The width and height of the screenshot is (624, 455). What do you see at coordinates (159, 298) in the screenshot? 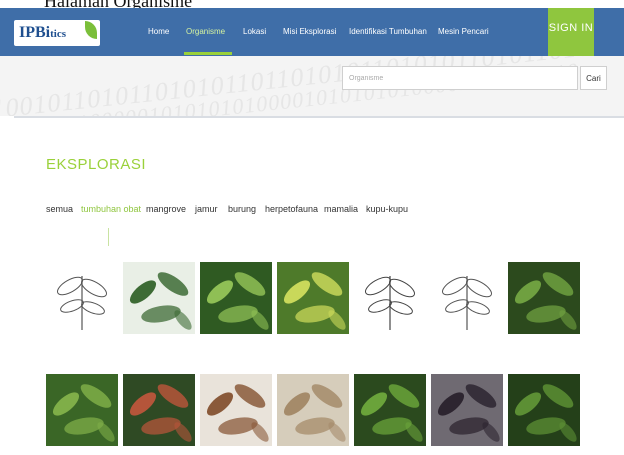
I see `large-leaves-icon` at bounding box center [159, 298].